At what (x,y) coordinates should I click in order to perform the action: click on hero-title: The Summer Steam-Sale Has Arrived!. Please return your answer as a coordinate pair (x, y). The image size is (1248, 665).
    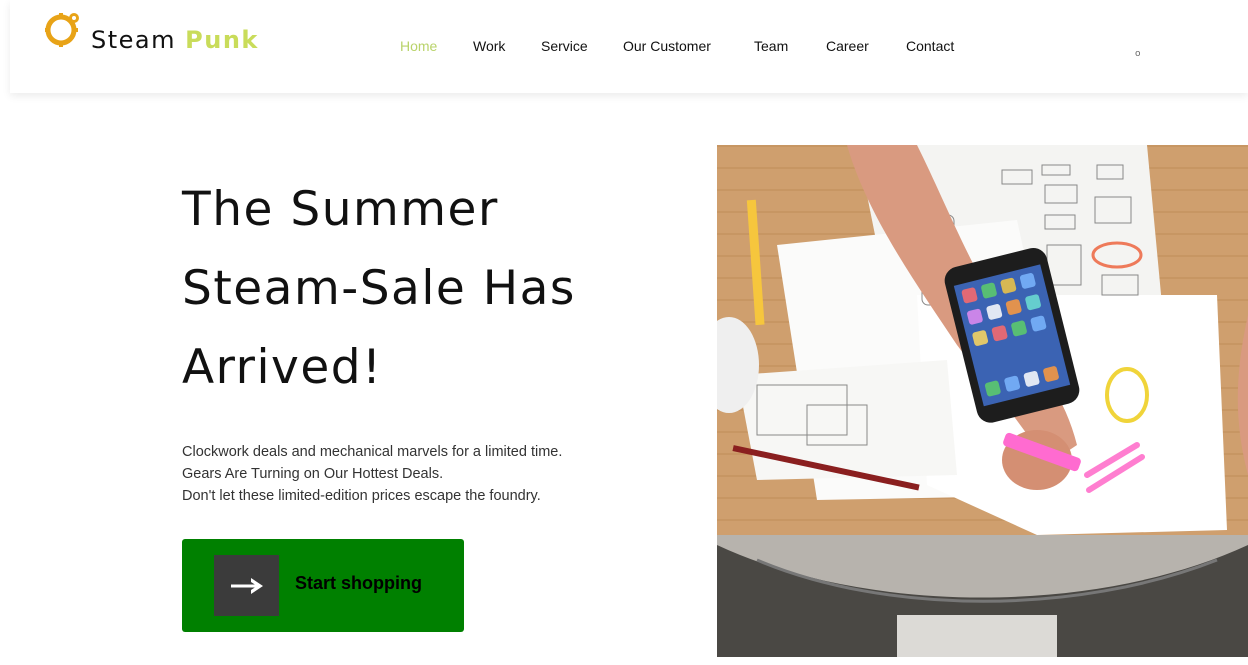
    Looking at the image, I should click on (422, 288).